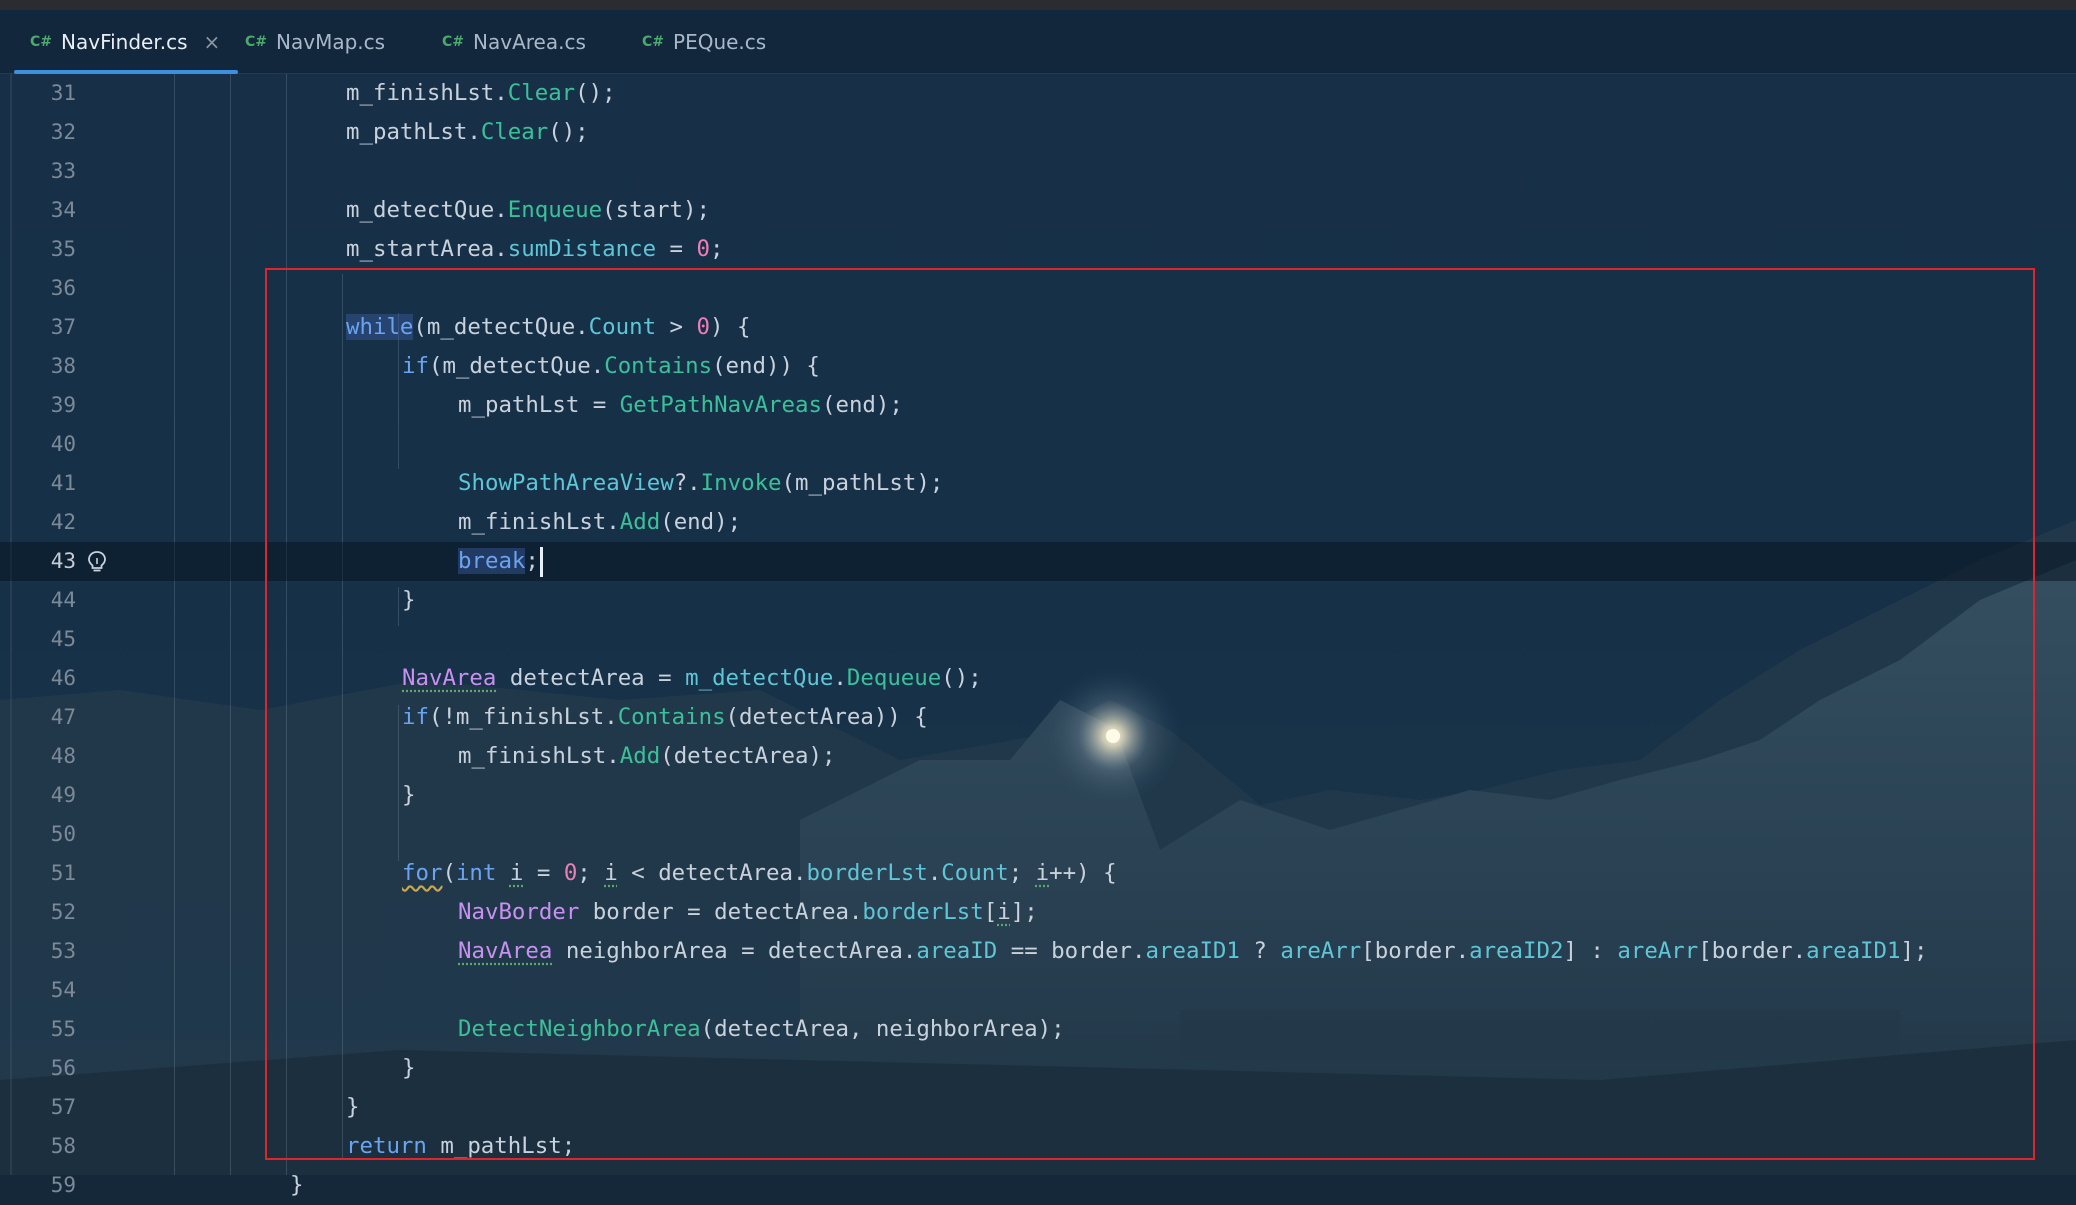 This screenshot has width=2076, height=1205. I want to click on code-token: sumDistance, so click(582, 249).